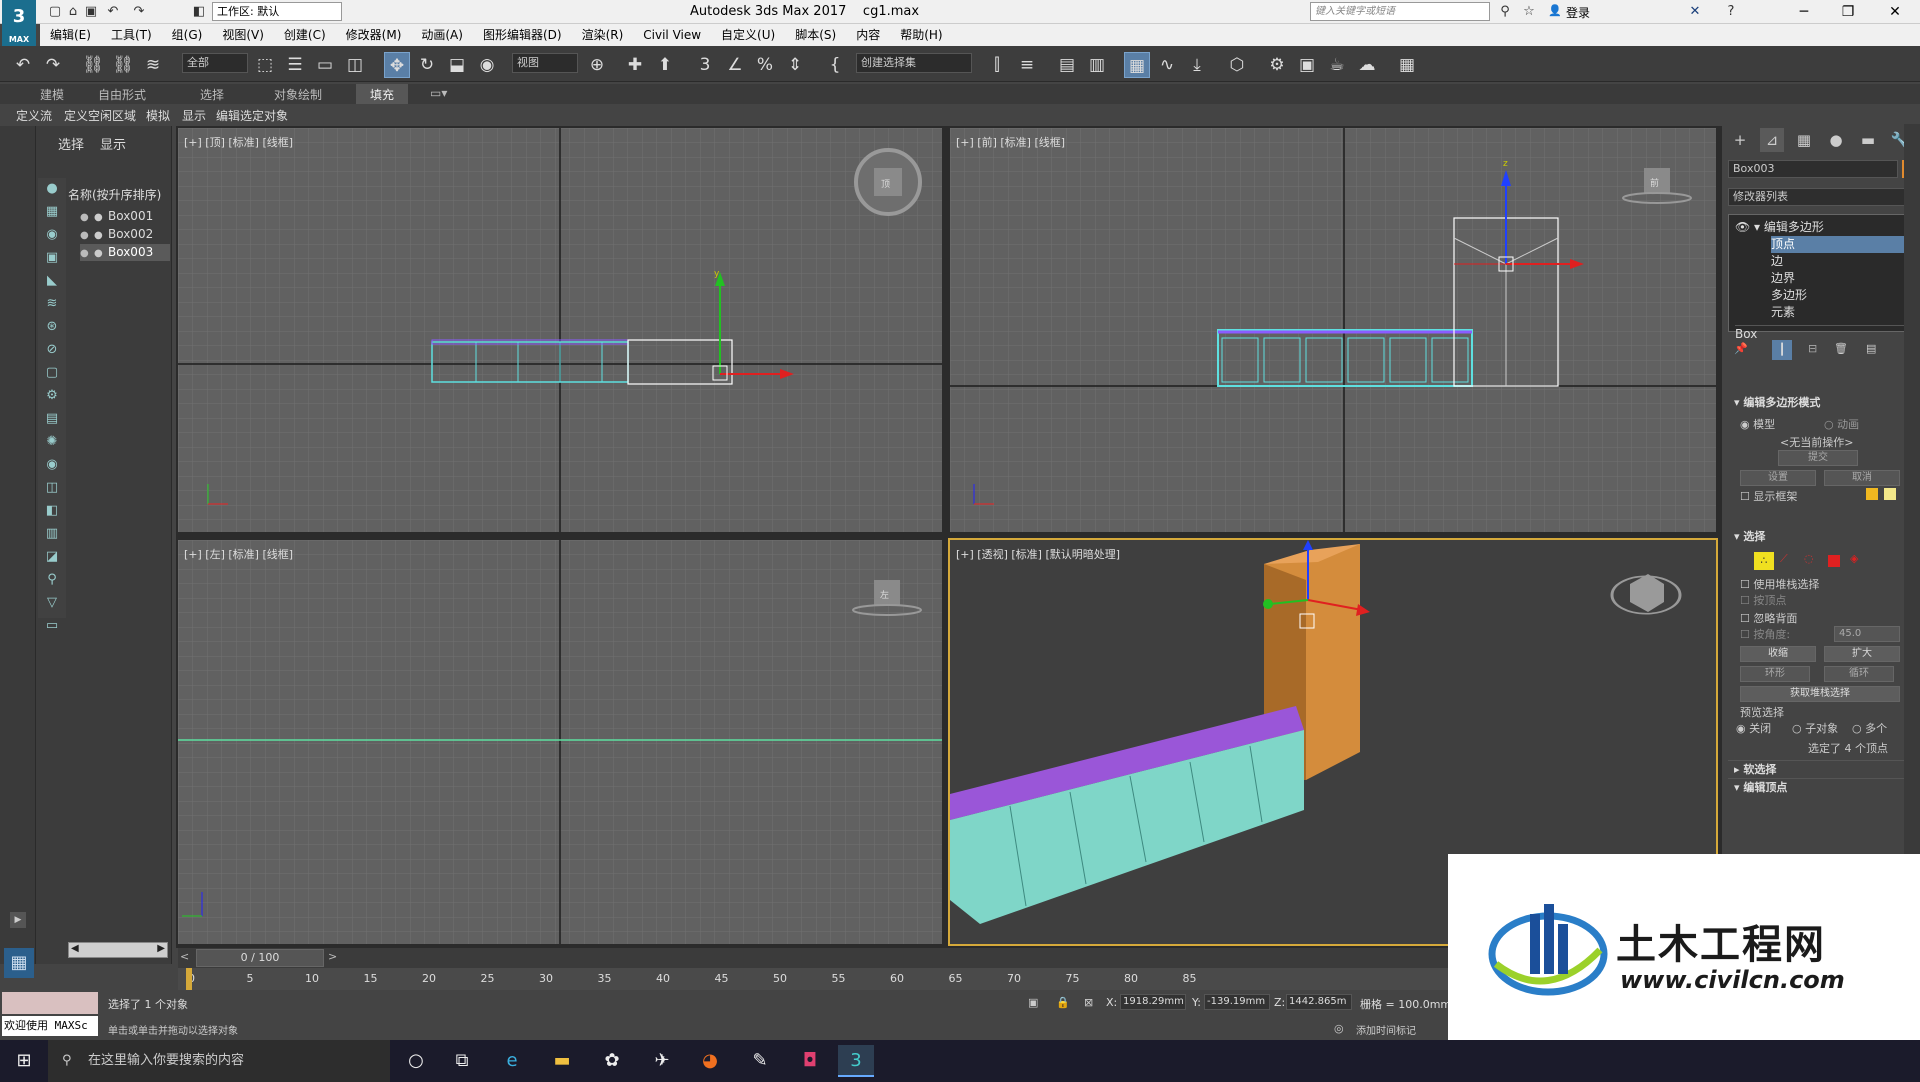 The height and width of the screenshot is (1082, 1920). Describe the element at coordinates (1822, 787) in the screenshot. I see `rollout-edit-vertices: ▾ 编辑顶点` at that location.